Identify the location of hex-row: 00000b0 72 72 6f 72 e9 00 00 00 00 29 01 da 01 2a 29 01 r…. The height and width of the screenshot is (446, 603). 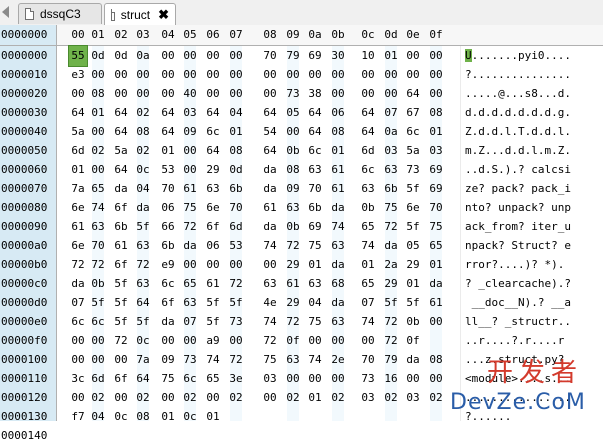
(301, 265).